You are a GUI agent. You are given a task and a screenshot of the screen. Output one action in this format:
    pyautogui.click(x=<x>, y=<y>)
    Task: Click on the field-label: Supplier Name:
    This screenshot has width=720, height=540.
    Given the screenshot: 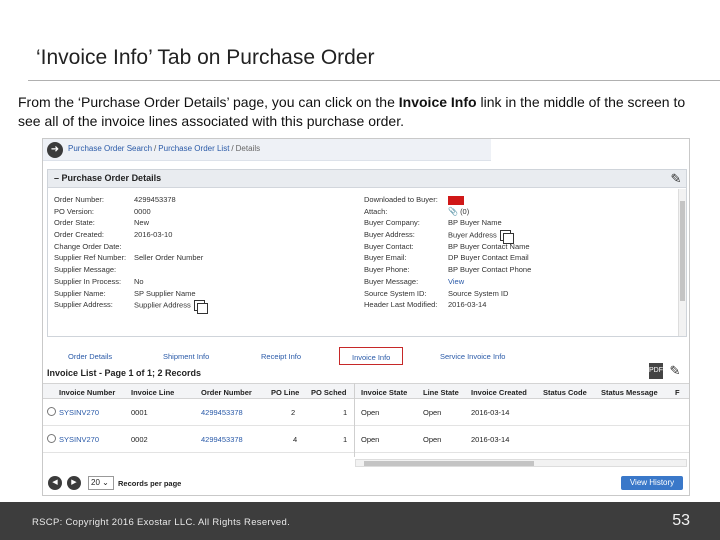 What is the action you would take?
    pyautogui.click(x=80, y=293)
    